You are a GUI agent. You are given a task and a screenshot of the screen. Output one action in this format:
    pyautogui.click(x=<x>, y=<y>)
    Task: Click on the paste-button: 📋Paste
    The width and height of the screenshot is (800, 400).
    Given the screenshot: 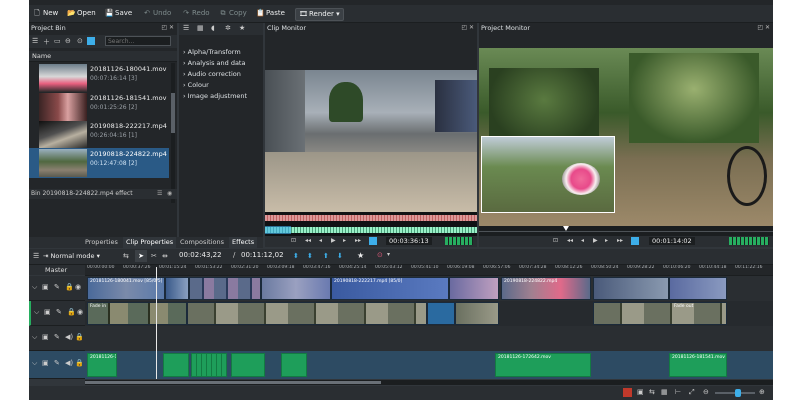 What is the action you would take?
    pyautogui.click(x=270, y=13)
    